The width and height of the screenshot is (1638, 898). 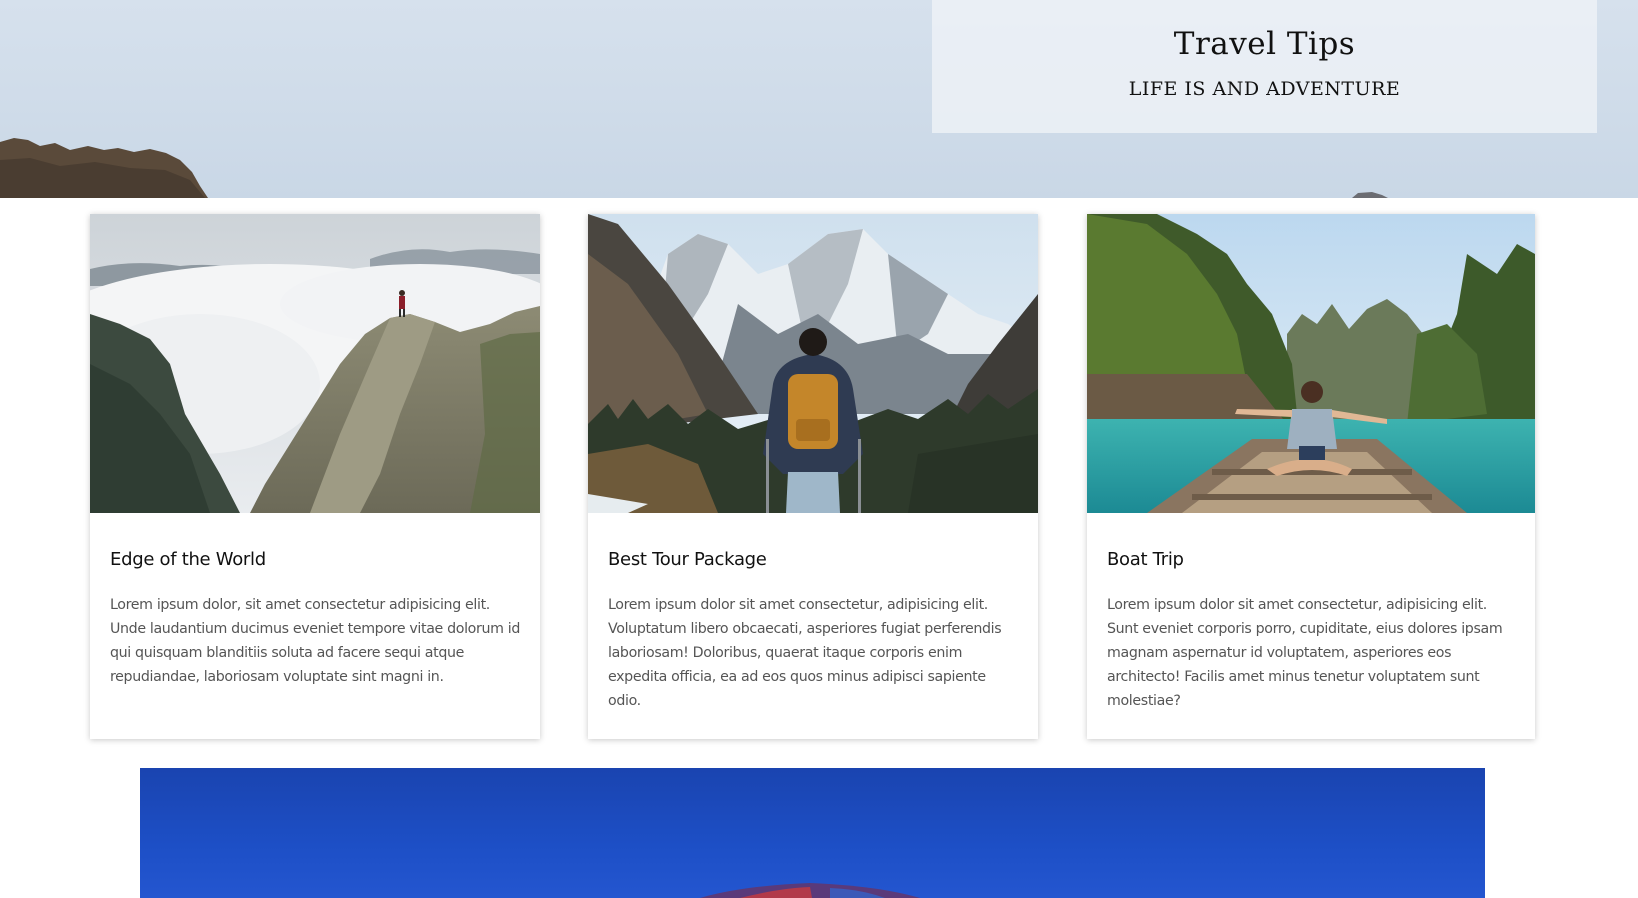 What do you see at coordinates (812, 833) in the screenshot?
I see `balloon-banner-image` at bounding box center [812, 833].